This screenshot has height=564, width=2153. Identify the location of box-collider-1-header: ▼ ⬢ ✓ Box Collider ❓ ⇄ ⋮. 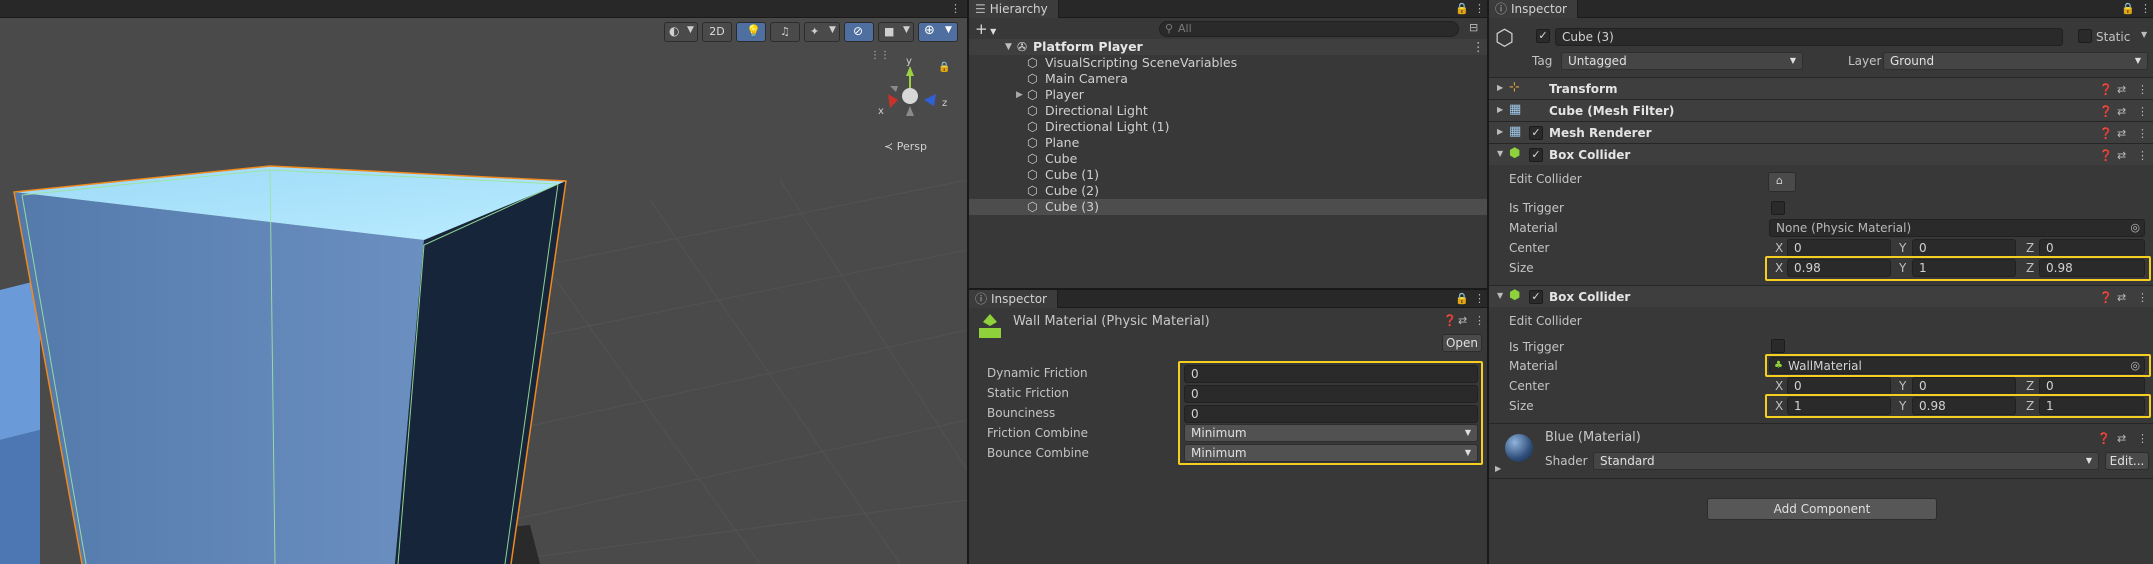
(1821, 154).